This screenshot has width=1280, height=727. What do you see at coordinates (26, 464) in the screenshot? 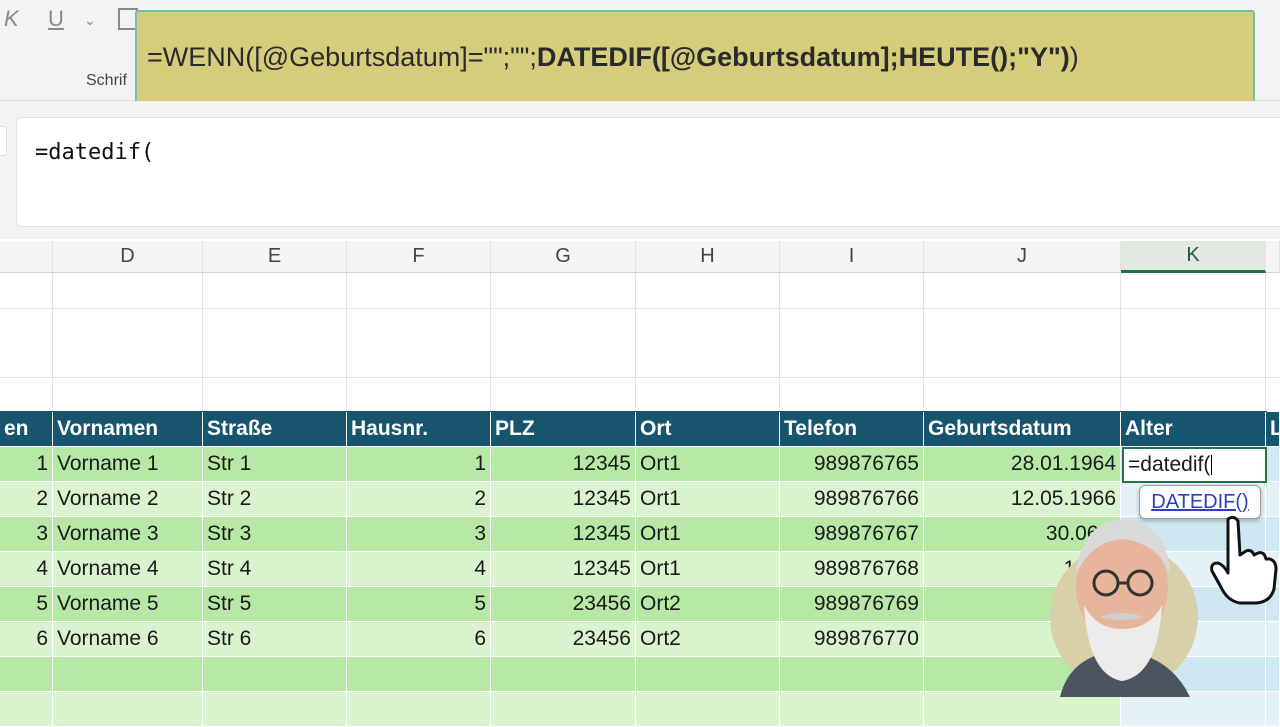
I see `table-cell-id: 1` at bounding box center [26, 464].